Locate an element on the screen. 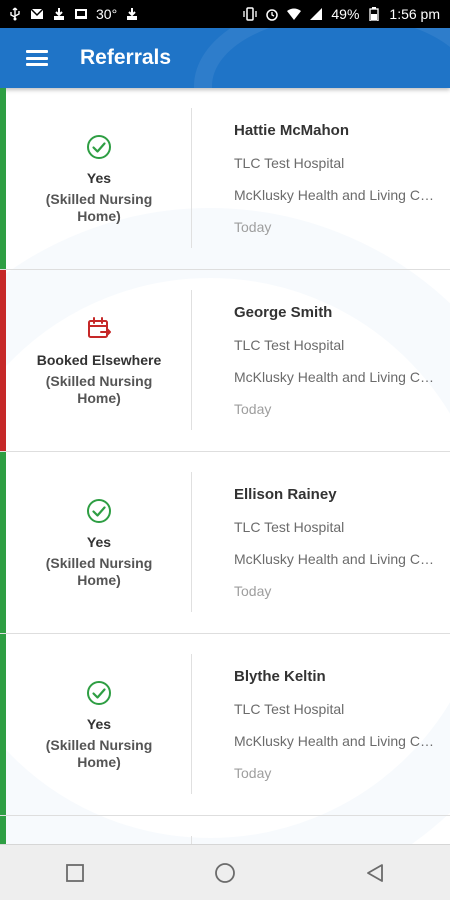 The height and width of the screenshot is (900, 450). system-nav-bar is located at coordinates (225, 872).